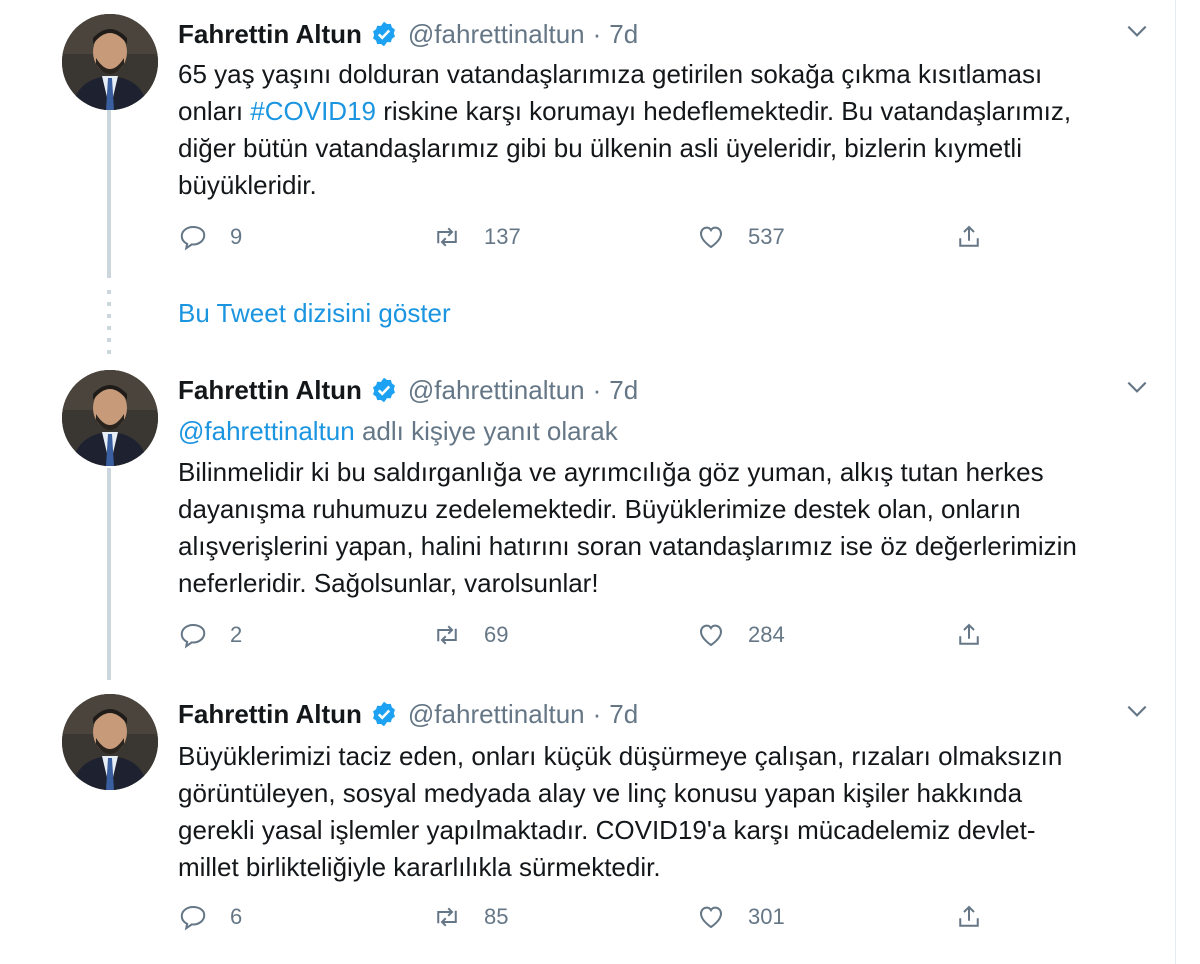 The height and width of the screenshot is (964, 1200). I want to click on tweet-text-line: neferleridir. Sağolsunlar, varolsunlar!, so click(388, 583).